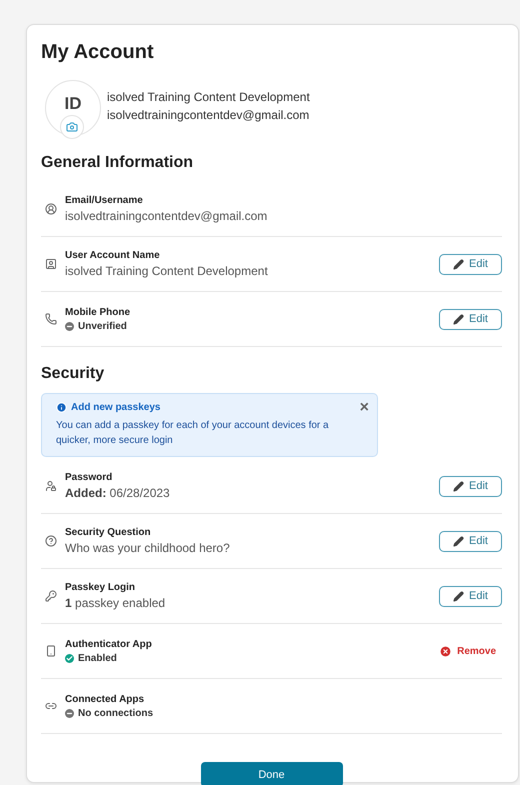  Describe the element at coordinates (97, 658) in the screenshot. I see `status-text: Enabled` at that location.